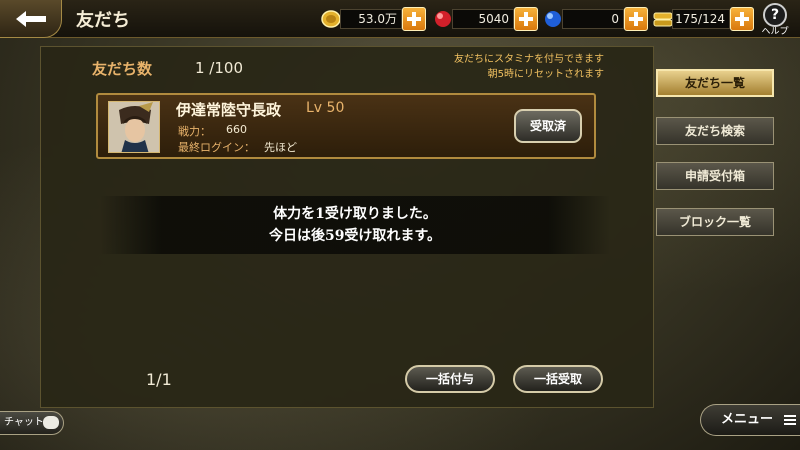 Image resolution: width=800 pixels, height=450 pixels. I want to click on friend-count-label: 友だち数, so click(122, 69).